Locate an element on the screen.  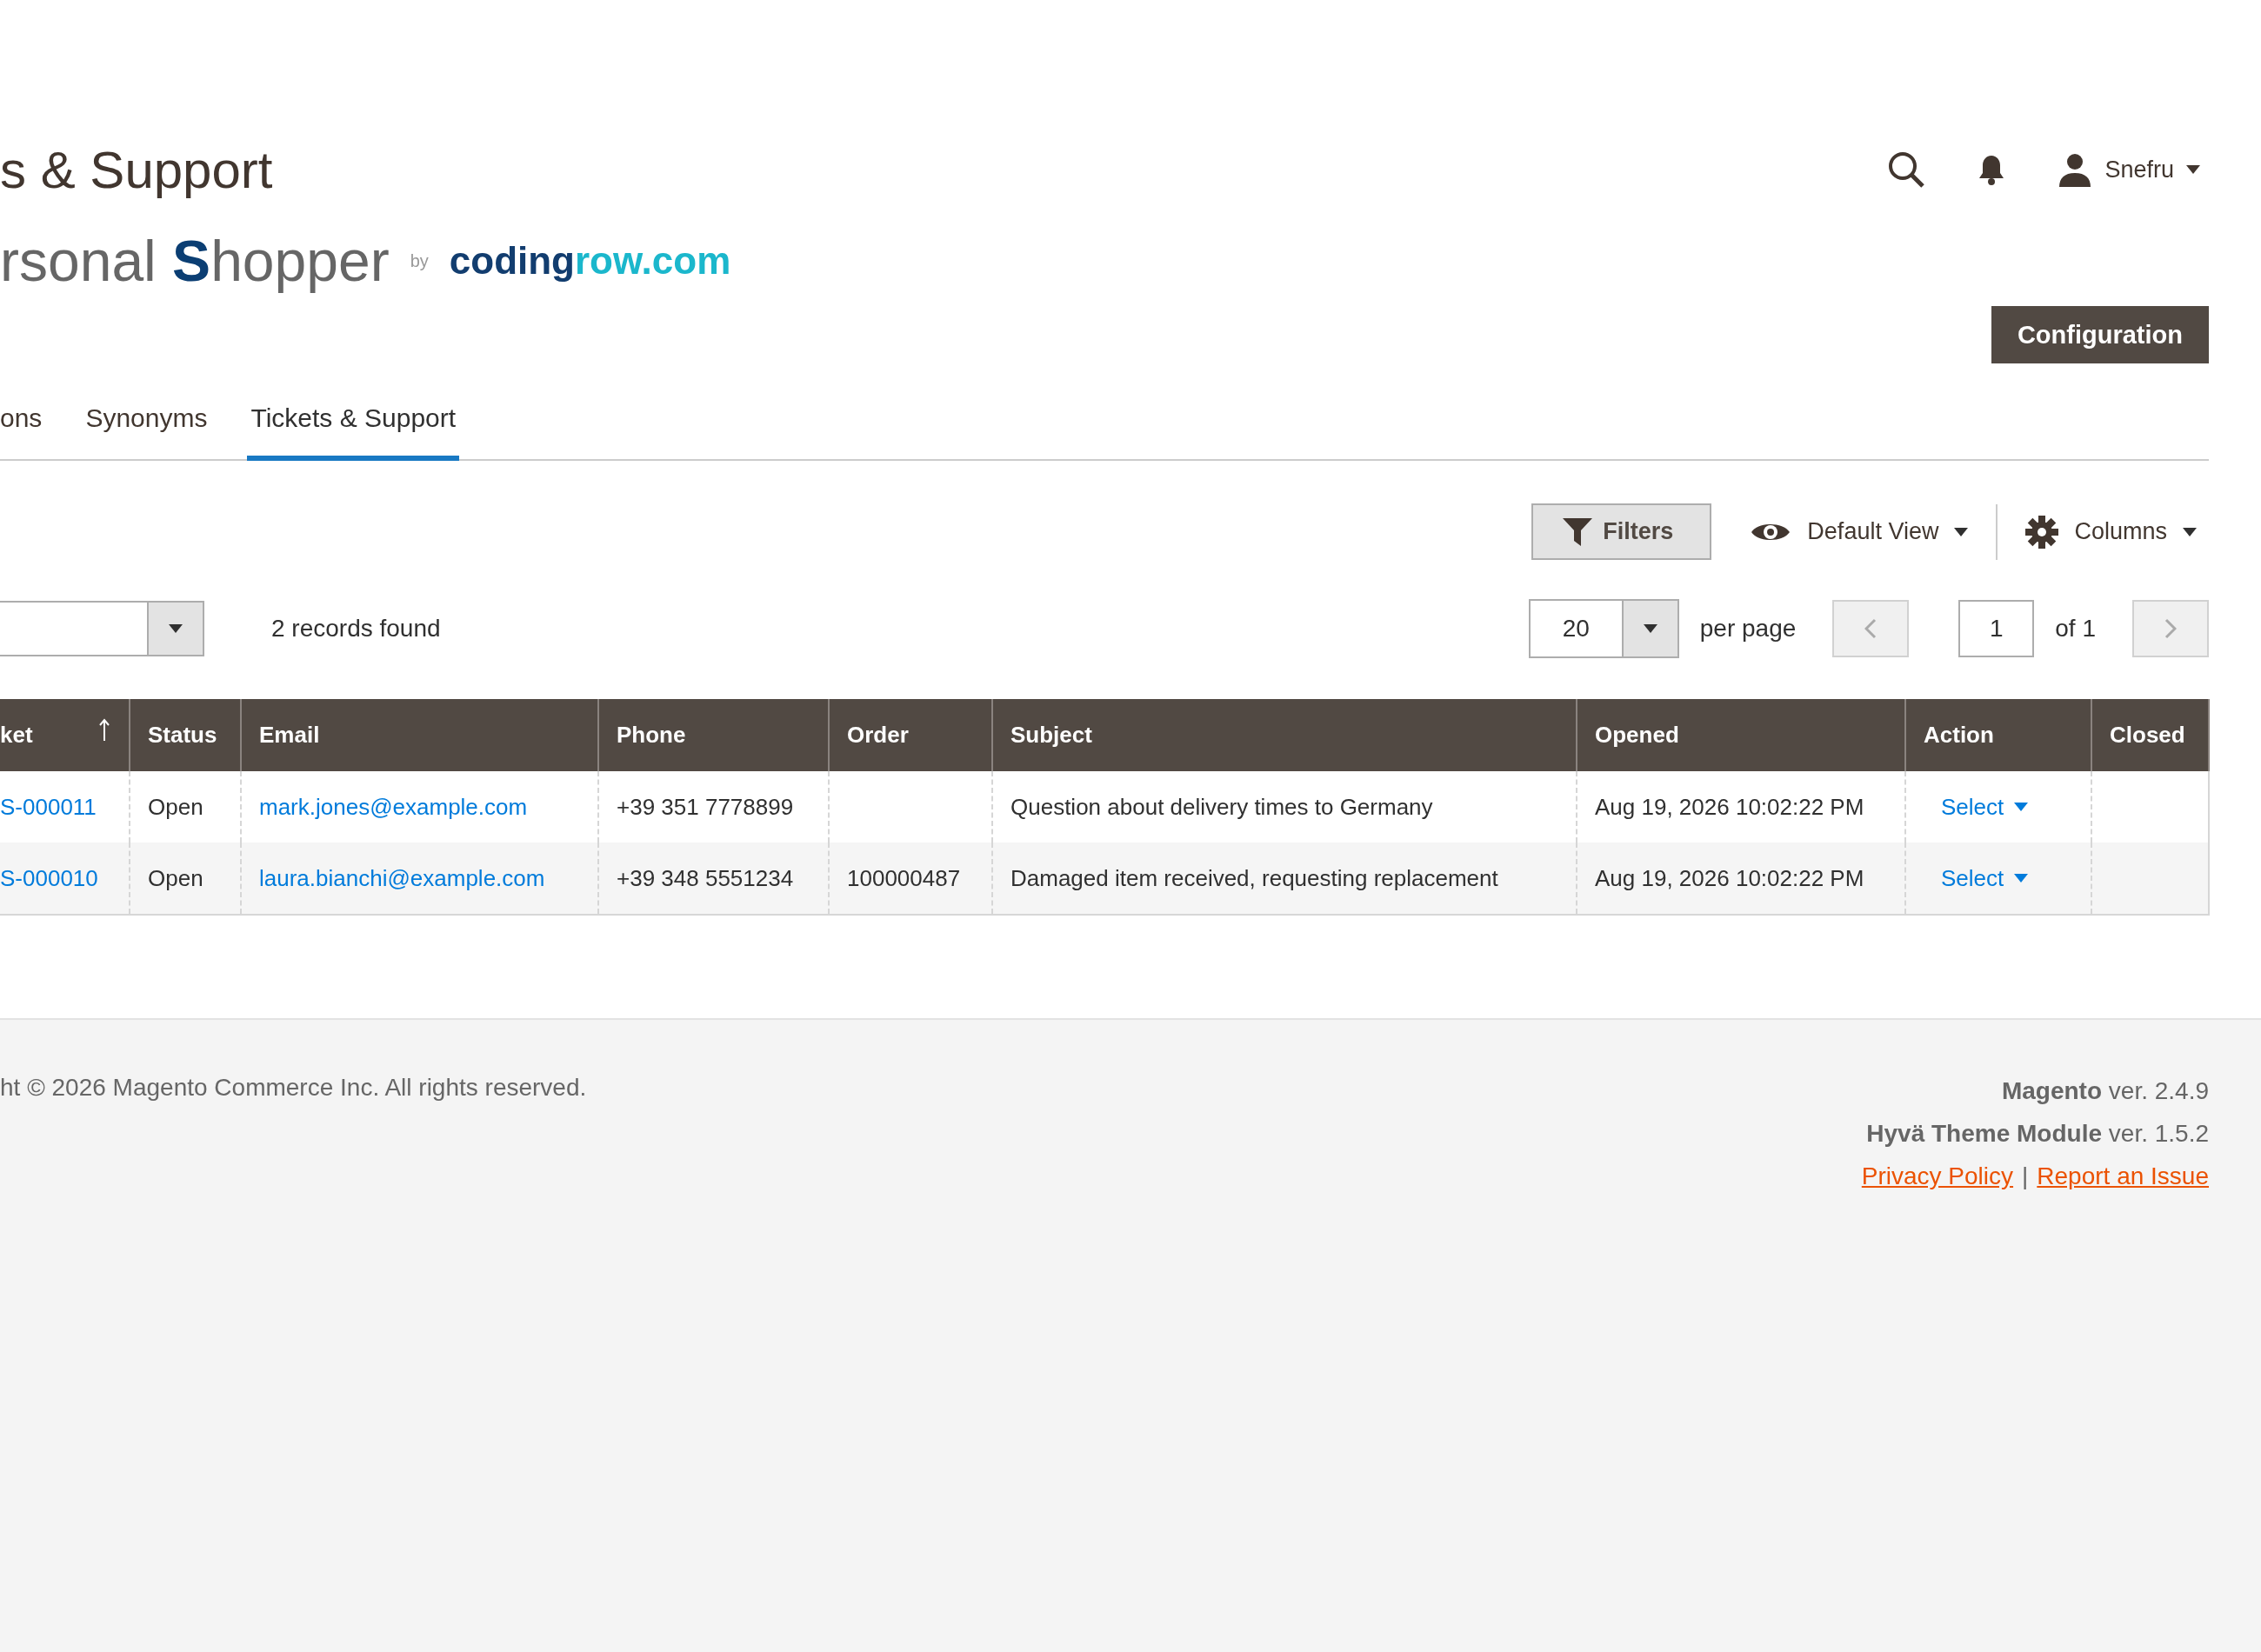
search-icon is located at coordinates (1906, 169).